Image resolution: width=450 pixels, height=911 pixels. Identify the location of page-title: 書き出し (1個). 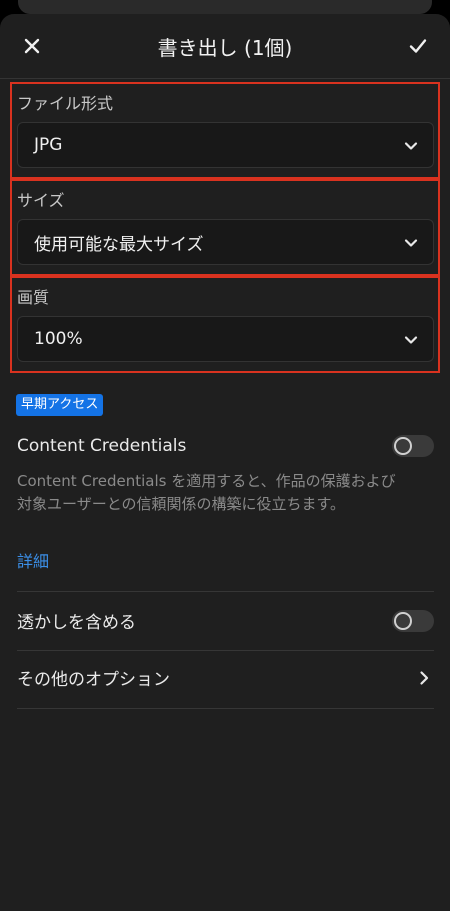
(225, 48).